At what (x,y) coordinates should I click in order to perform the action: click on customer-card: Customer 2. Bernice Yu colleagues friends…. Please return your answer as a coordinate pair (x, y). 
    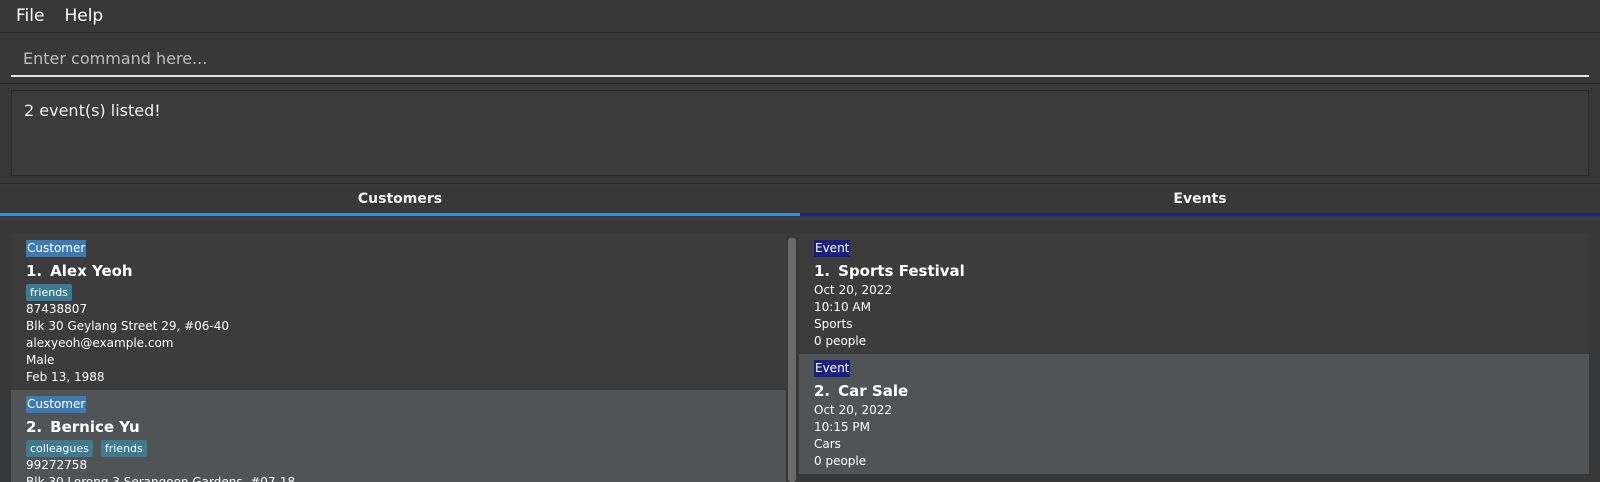
    Looking at the image, I should click on (398, 436).